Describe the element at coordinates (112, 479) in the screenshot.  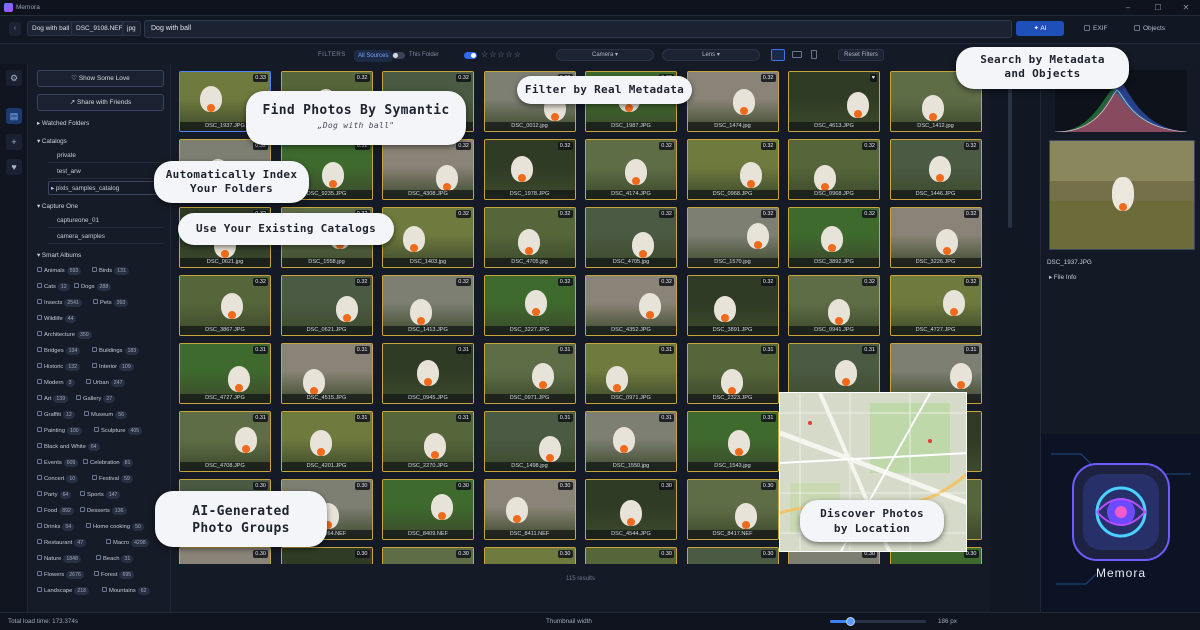
I see `smart-album-tag: Festival 59` at that location.